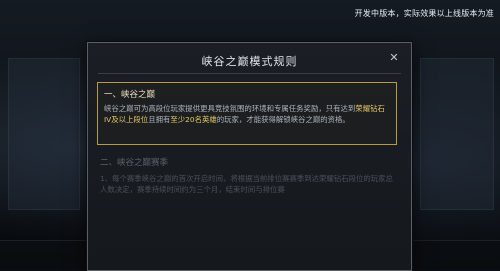 This screenshot has height=271, width=500. I want to click on hero-requirement-highlight: 至少20名英雄, so click(193, 119).